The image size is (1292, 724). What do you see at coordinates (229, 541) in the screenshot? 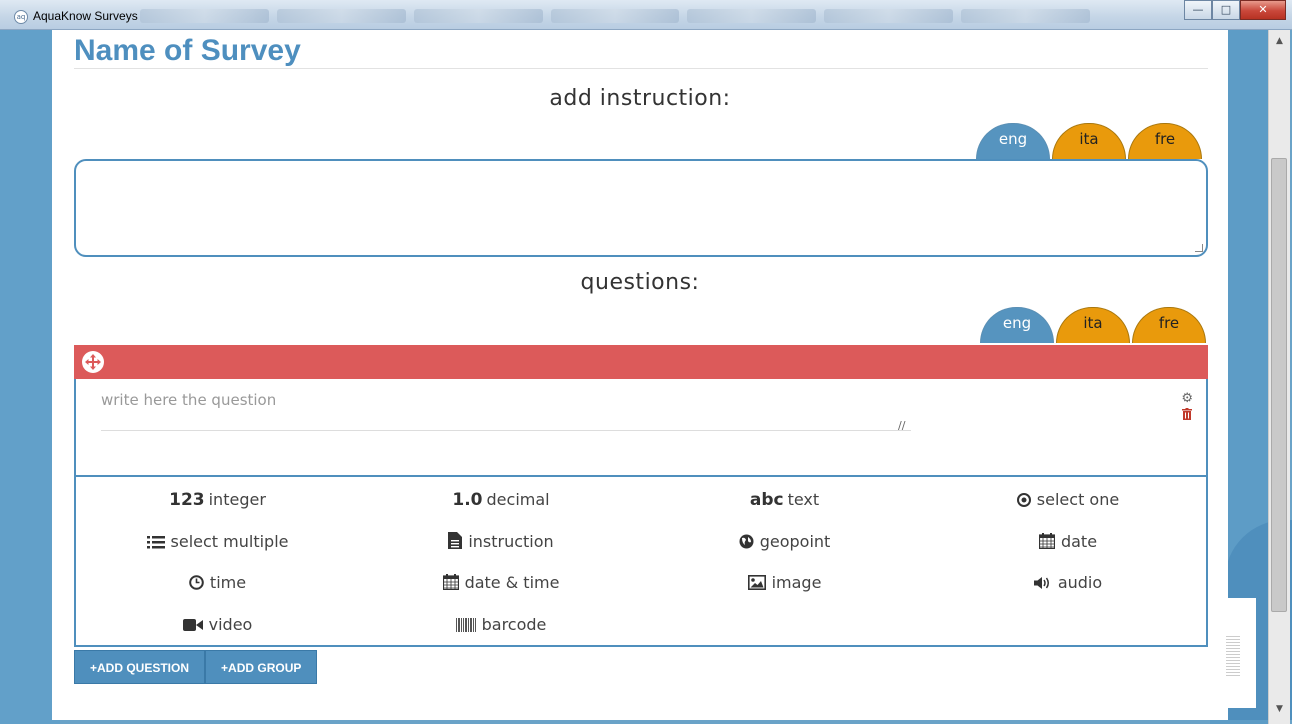
I see `type-label: select multiple` at bounding box center [229, 541].